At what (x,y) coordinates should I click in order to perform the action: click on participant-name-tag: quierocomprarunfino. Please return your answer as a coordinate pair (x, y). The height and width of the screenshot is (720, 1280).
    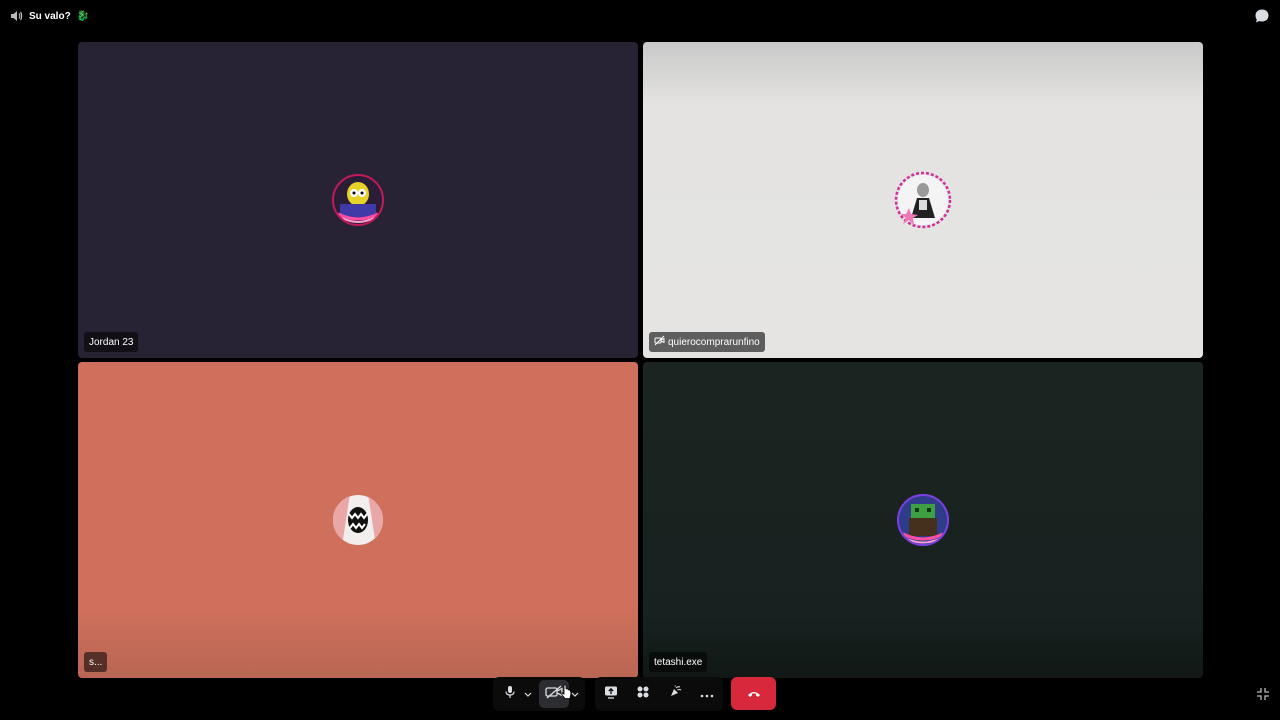
    Looking at the image, I should click on (707, 342).